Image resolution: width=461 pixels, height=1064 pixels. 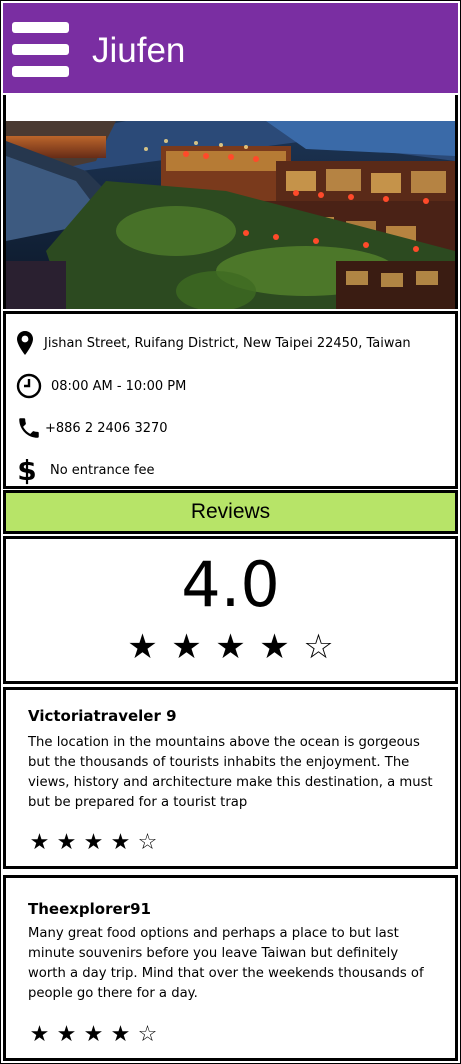 I want to click on clock-icon, so click(x=29, y=386).